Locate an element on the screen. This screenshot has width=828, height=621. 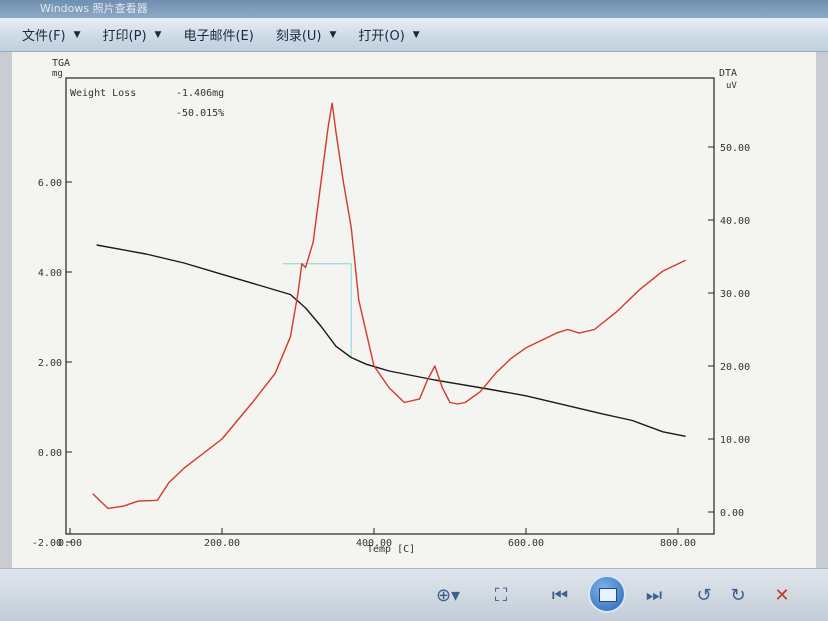
right-tick-label: 50.00 is located at coordinates (735, 148).